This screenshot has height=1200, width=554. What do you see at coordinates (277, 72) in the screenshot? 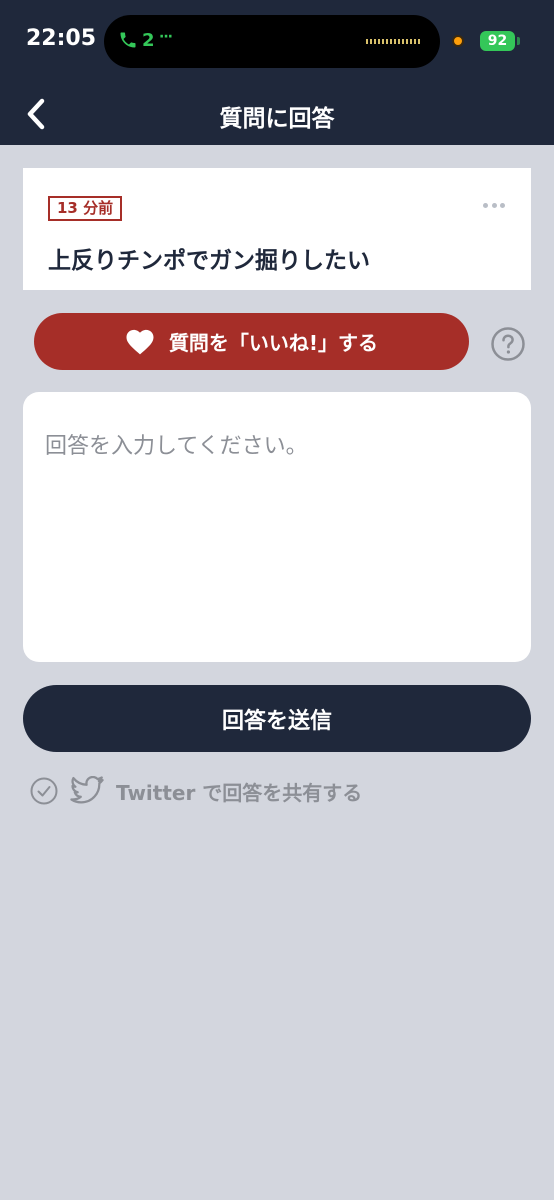
I see `header: 22:05 2 ··· 92 質問に回答` at bounding box center [277, 72].